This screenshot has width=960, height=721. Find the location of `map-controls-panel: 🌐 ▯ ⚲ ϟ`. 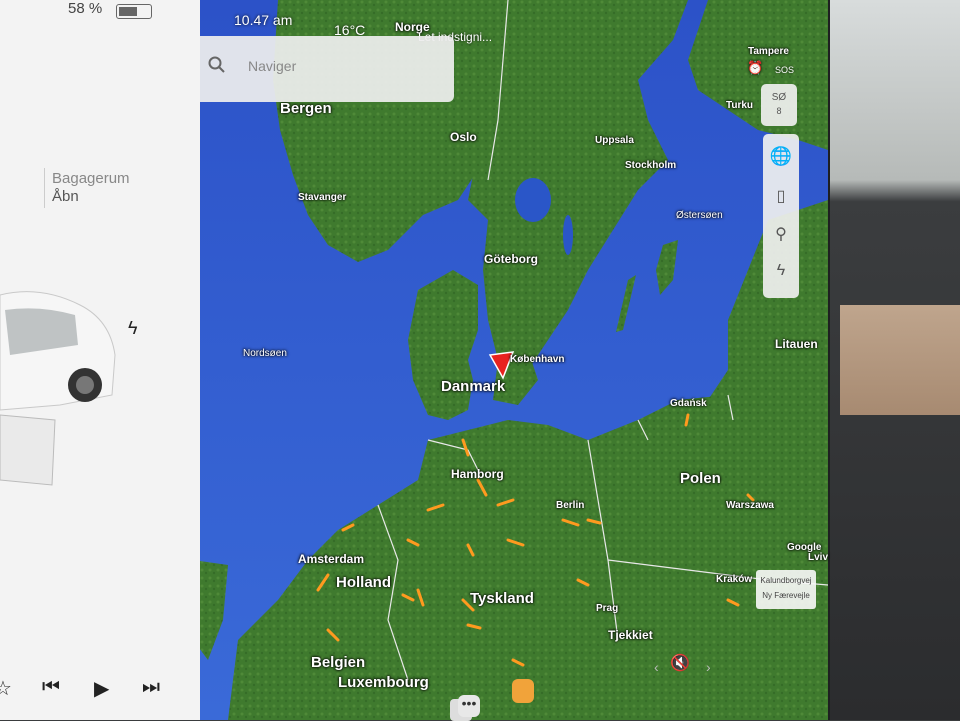

map-controls-panel: 🌐 ▯ ⚲ ϟ is located at coordinates (781, 216).